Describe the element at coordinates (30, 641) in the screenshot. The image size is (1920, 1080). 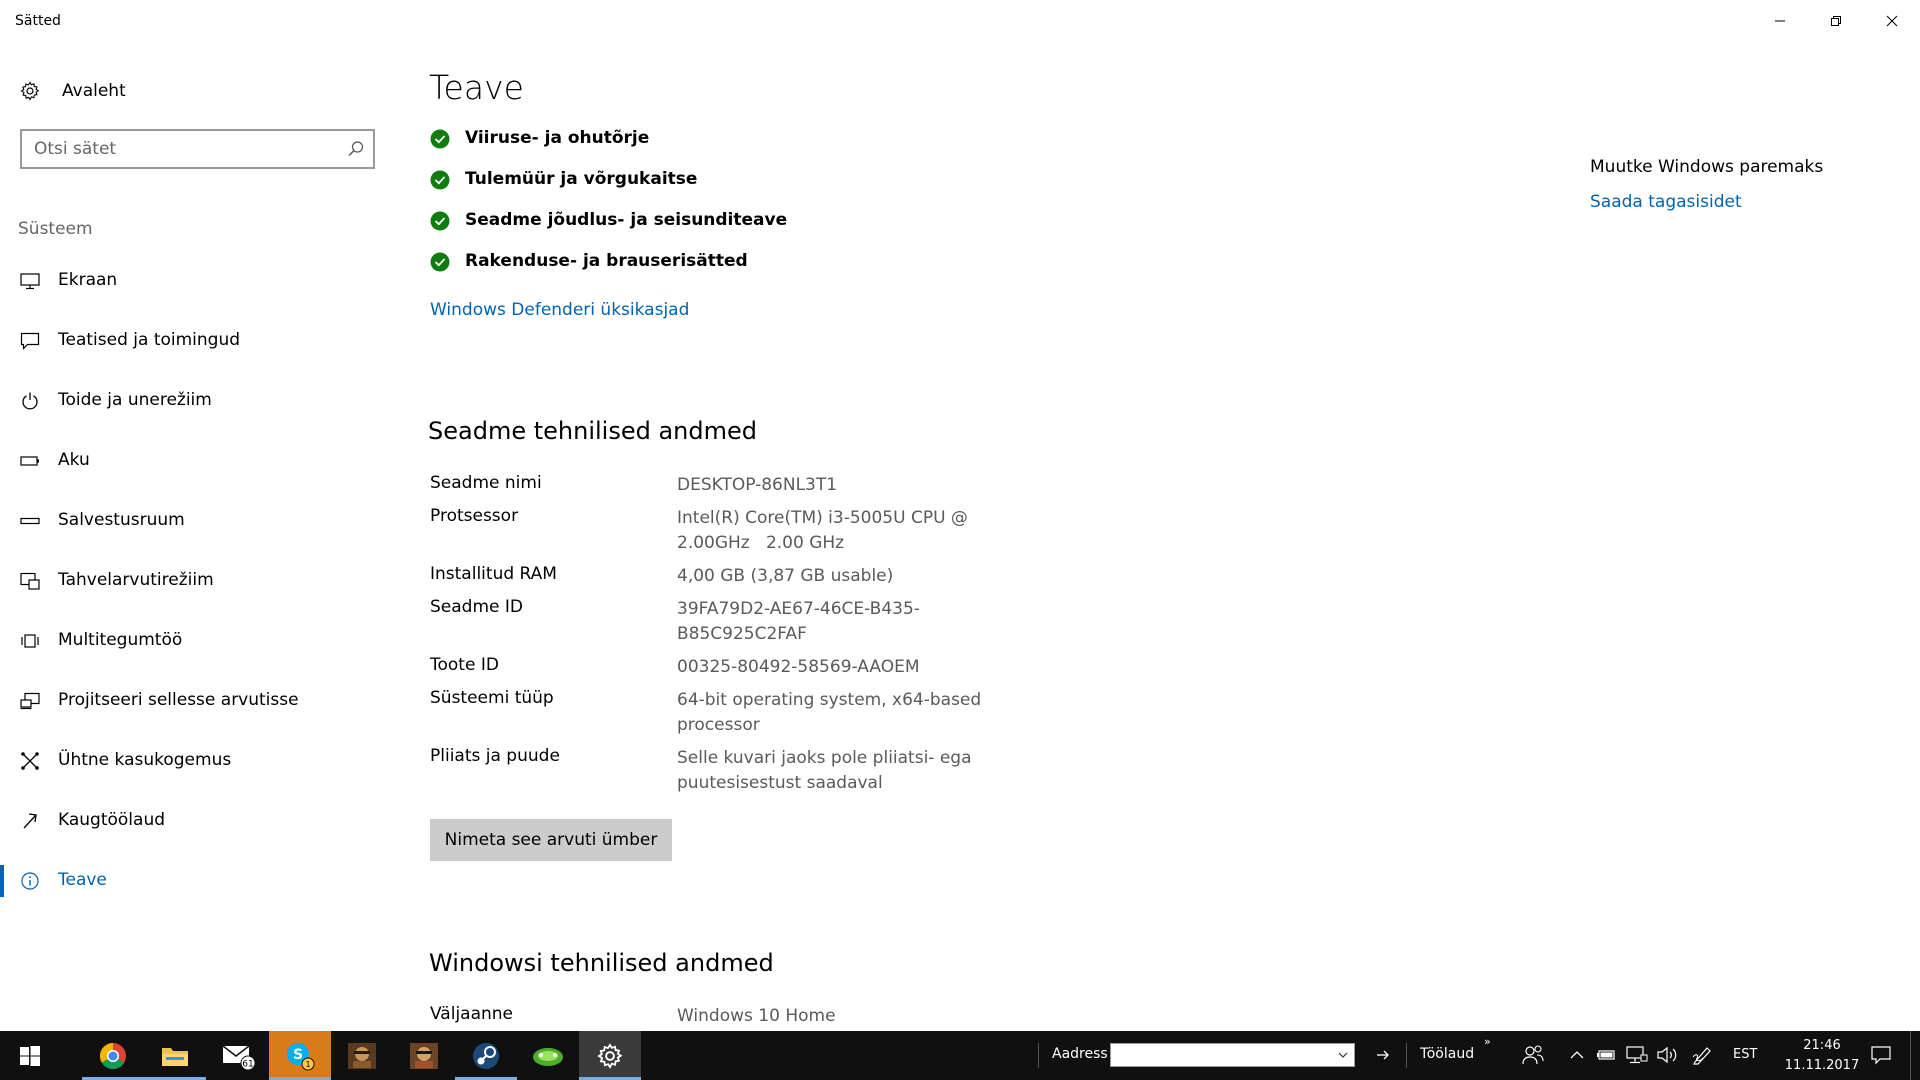
I see `multitasking-icon` at that location.